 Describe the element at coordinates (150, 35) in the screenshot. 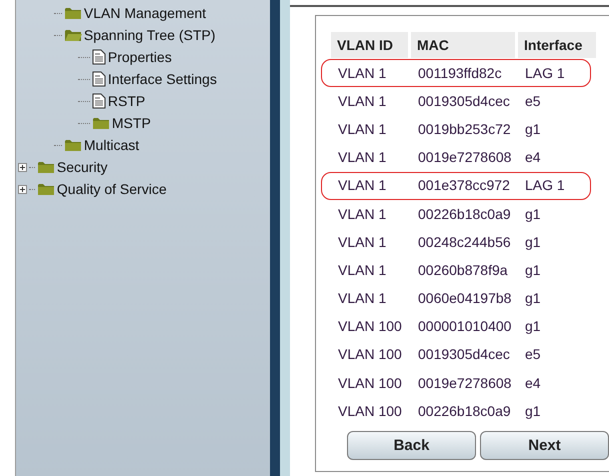

I see `tree-item: Spanning Tree (STP)` at that location.